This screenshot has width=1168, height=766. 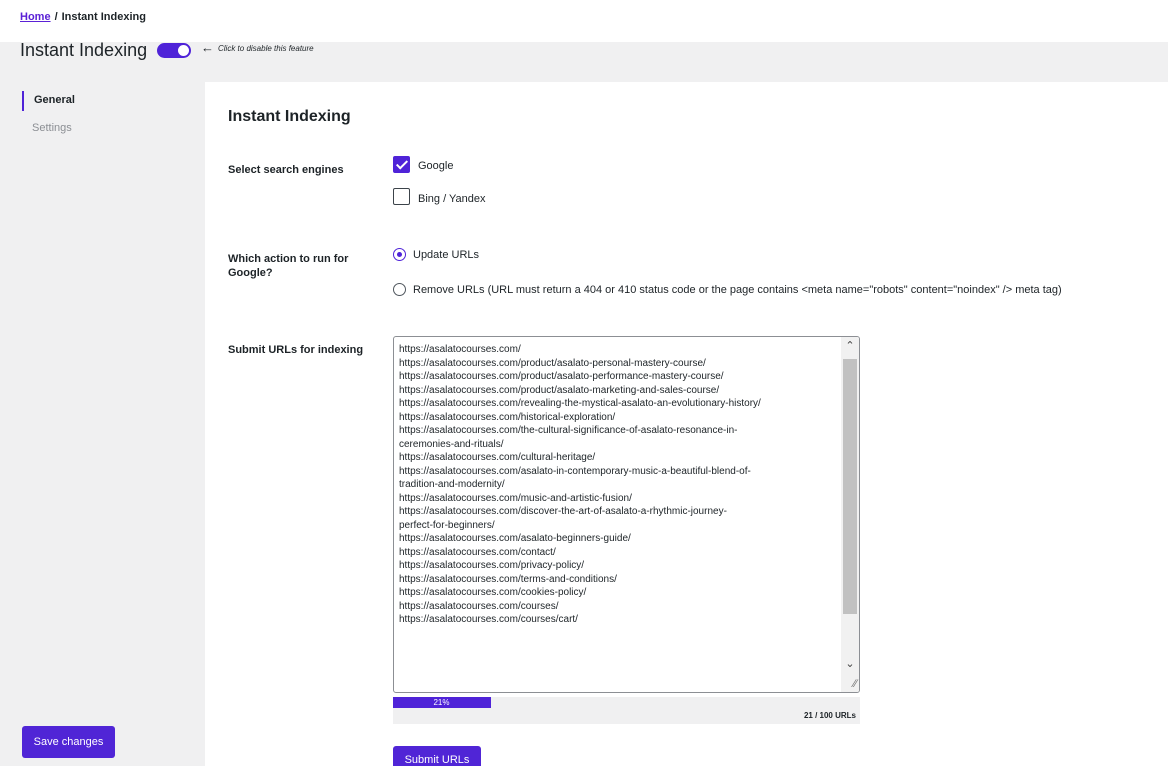 I want to click on url-line: https://asalatocourses.com/contact/, so click(x=477, y=552).